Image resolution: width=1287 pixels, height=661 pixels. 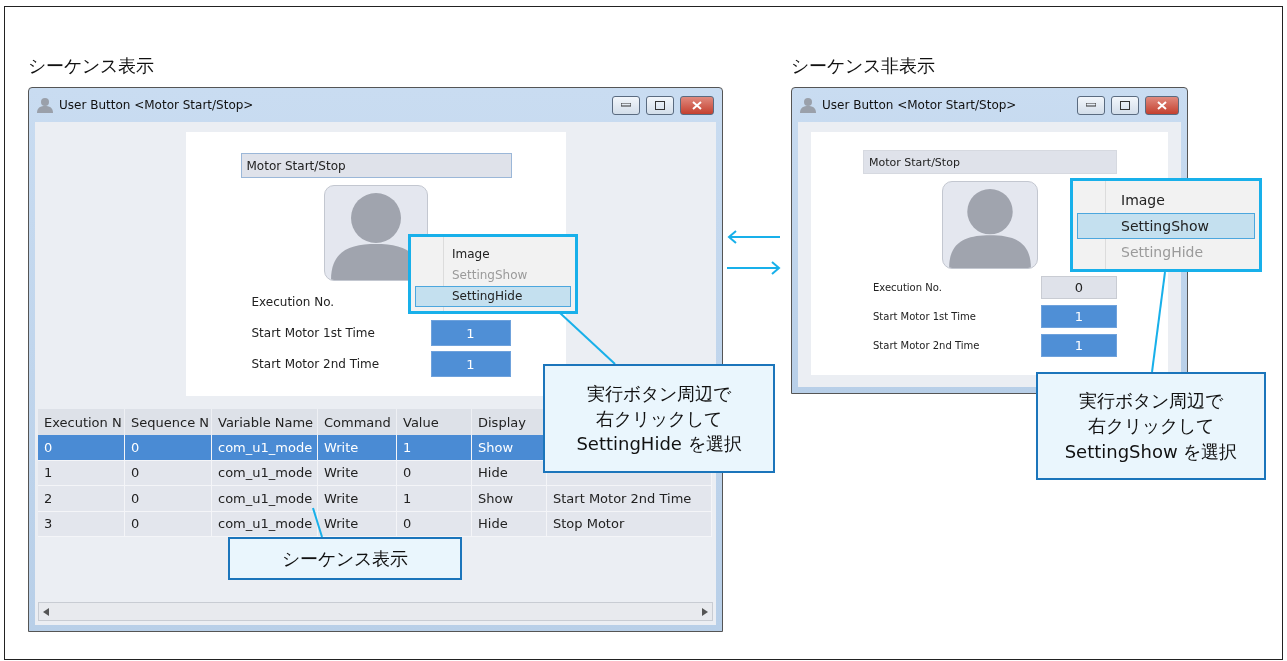 I want to click on column-header: Value, so click(x=434, y=422).